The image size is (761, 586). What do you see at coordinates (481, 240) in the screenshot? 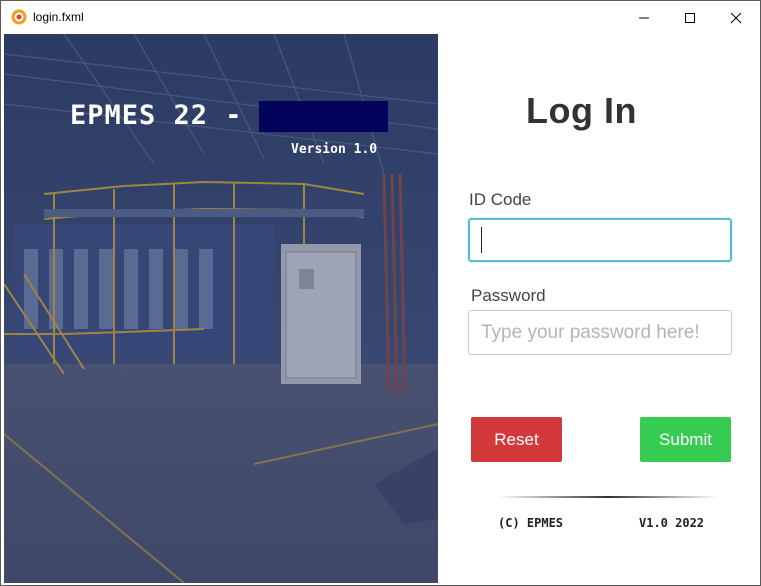
I see `text-caret` at bounding box center [481, 240].